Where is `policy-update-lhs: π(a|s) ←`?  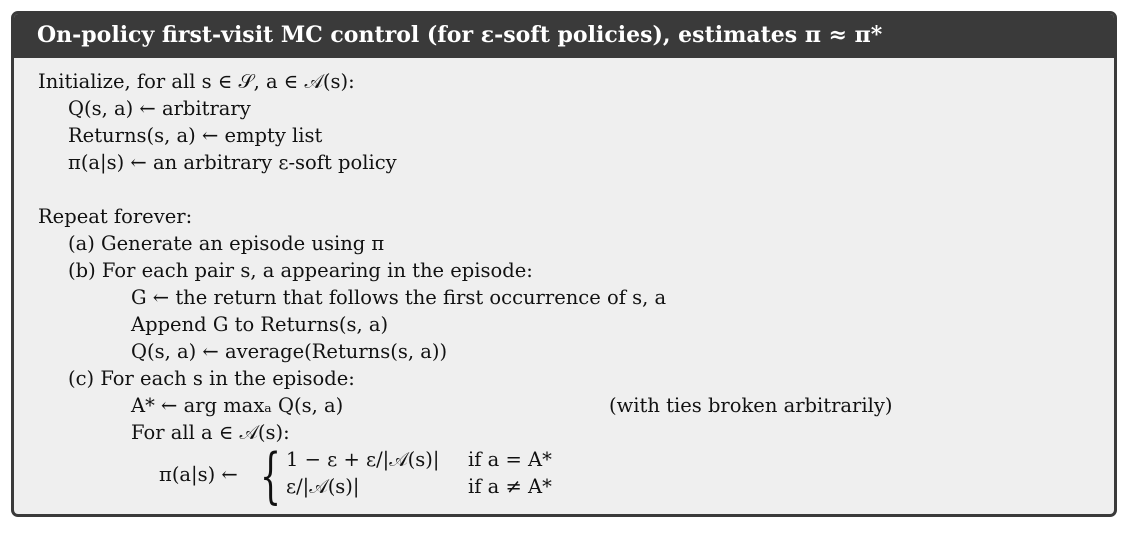 policy-update-lhs: π(a|s) ← is located at coordinates (198, 474).